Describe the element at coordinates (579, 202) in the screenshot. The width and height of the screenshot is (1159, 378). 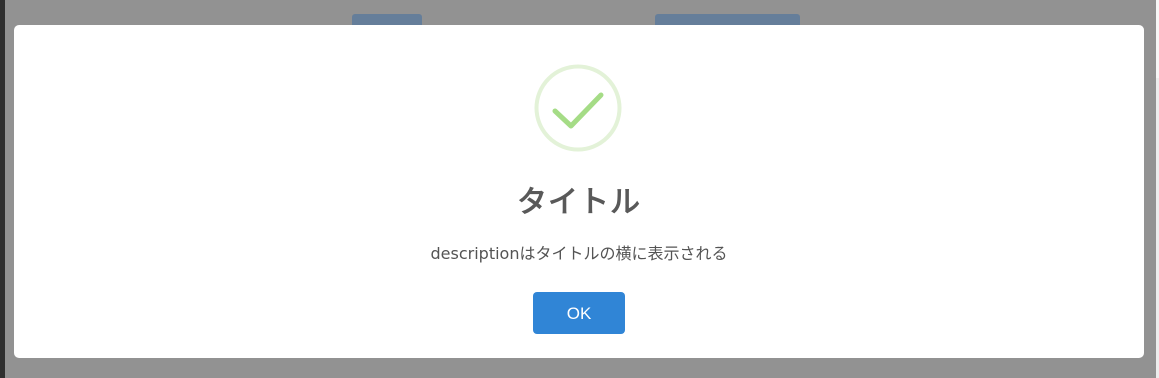
I see `dialog-title: タイトル` at that location.